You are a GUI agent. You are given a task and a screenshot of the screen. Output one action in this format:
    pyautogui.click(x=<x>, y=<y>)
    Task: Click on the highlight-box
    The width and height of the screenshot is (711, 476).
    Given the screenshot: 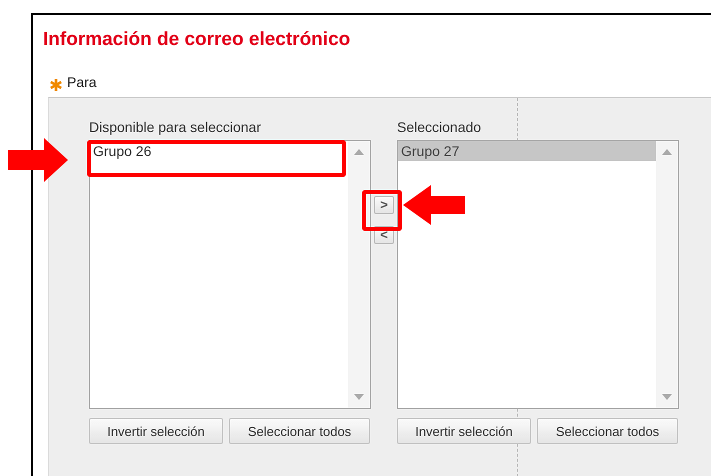 What is the action you would take?
    pyautogui.click(x=382, y=210)
    